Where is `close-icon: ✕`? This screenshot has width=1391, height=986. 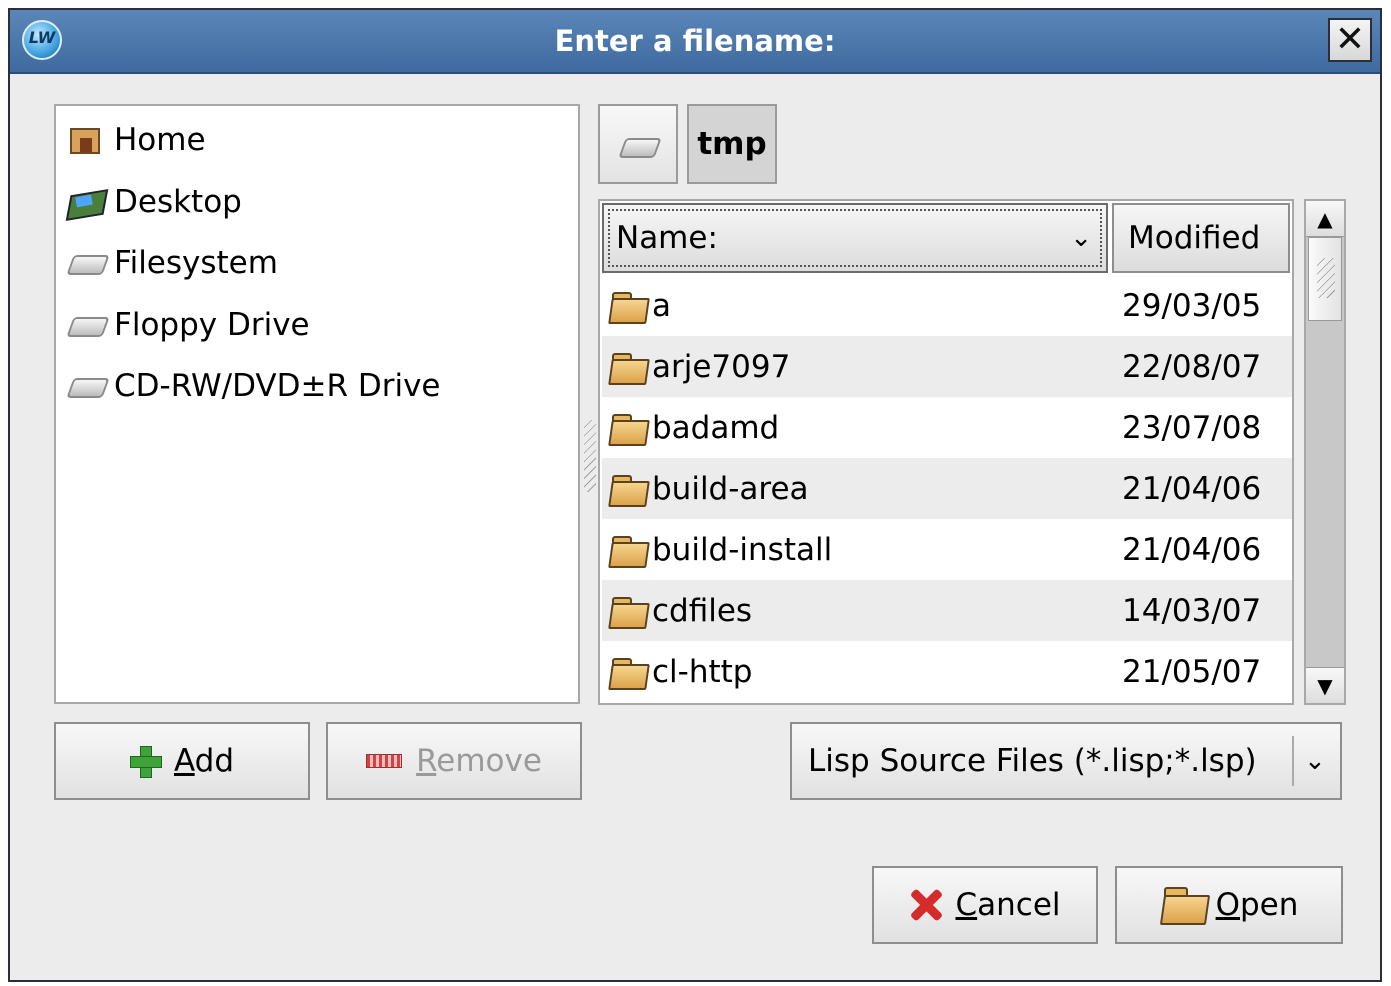
close-icon: ✕ is located at coordinates (1350, 39).